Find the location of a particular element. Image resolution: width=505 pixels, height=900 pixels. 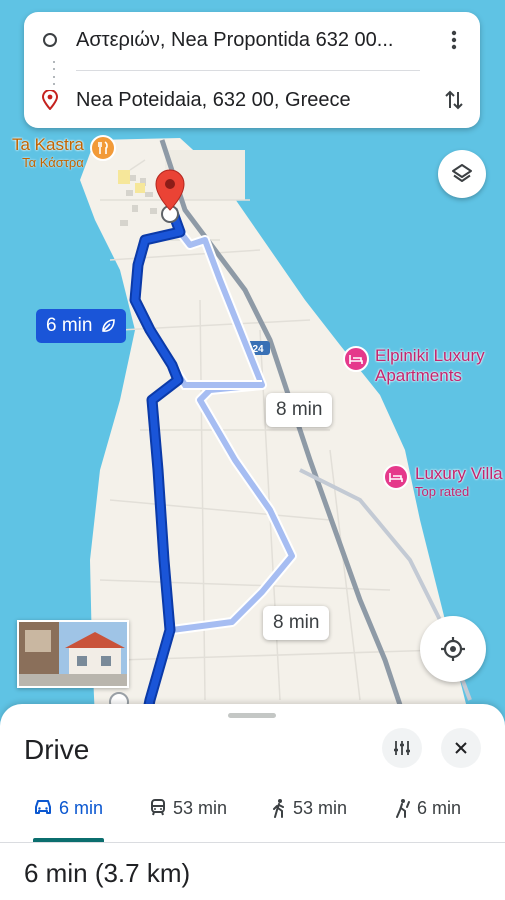

alt-route-time-2: 8 min is located at coordinates (296, 622).